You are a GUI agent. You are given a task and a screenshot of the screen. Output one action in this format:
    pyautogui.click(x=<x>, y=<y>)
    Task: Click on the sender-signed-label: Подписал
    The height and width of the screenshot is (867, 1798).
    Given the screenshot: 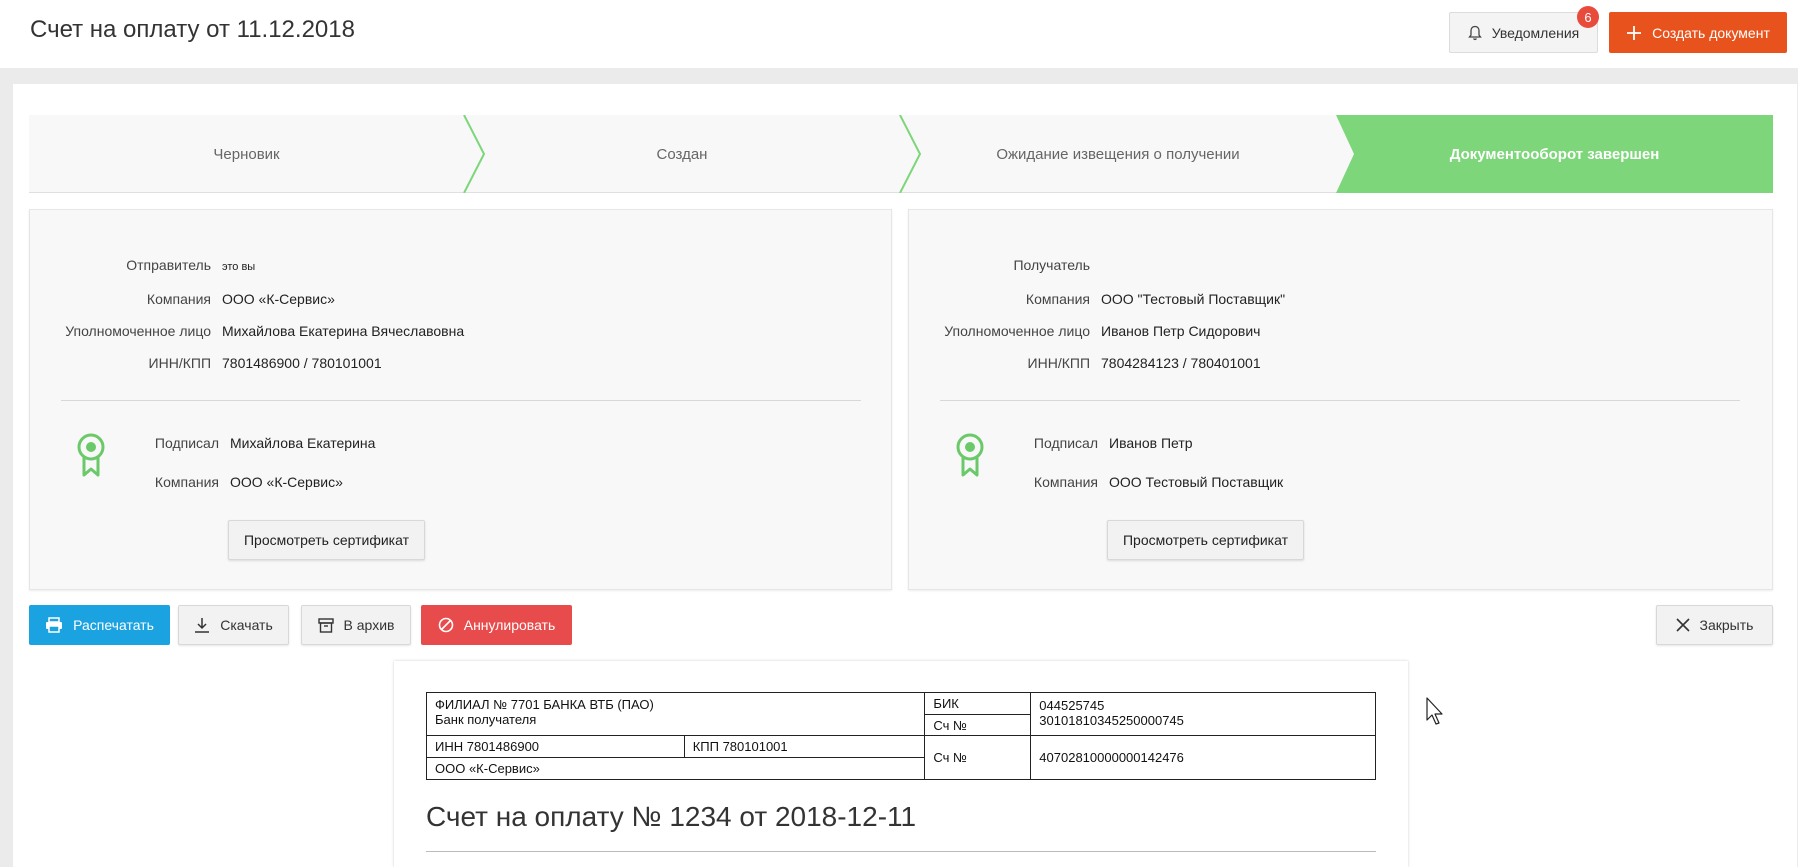 What is the action you would take?
    pyautogui.click(x=186, y=443)
    